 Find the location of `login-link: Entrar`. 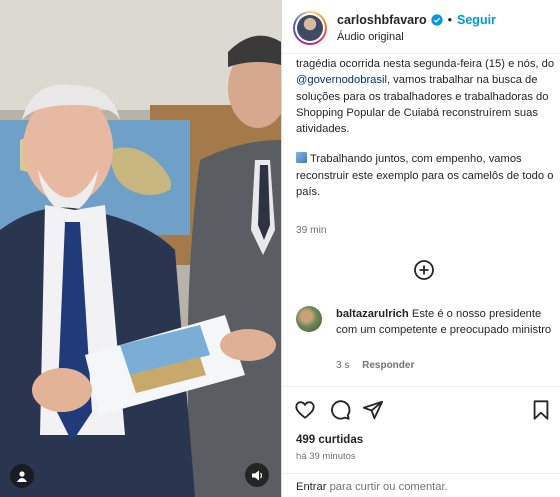

login-link: Entrar is located at coordinates (311, 487).